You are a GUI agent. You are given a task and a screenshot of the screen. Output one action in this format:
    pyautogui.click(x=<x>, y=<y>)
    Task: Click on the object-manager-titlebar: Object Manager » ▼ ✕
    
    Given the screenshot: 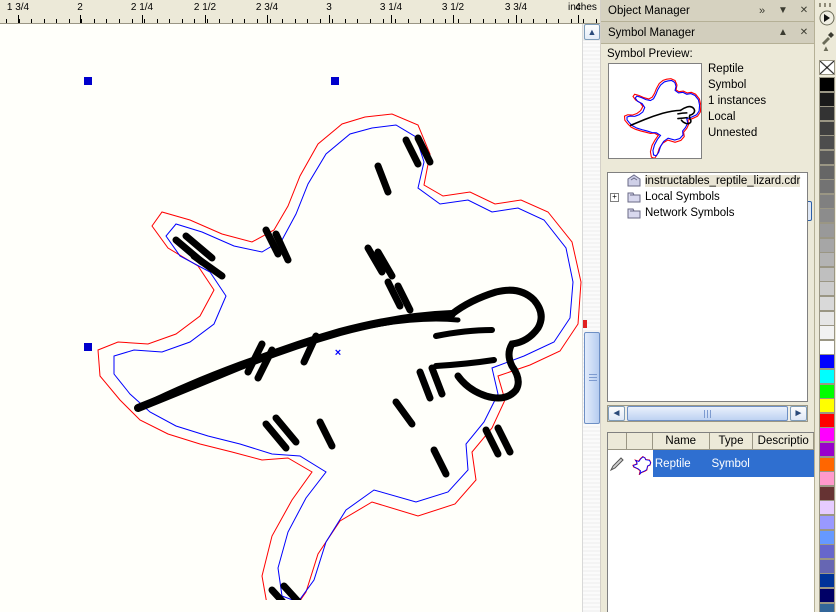 What is the action you would take?
    pyautogui.click(x=707, y=11)
    